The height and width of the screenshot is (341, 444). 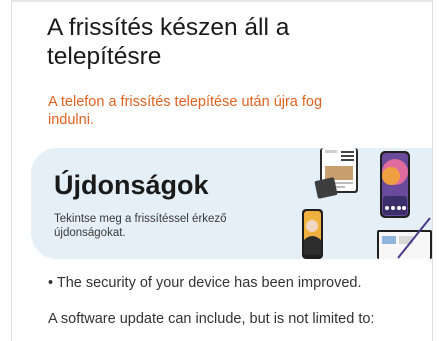 I want to click on window-top-edge, so click(x=222, y=1).